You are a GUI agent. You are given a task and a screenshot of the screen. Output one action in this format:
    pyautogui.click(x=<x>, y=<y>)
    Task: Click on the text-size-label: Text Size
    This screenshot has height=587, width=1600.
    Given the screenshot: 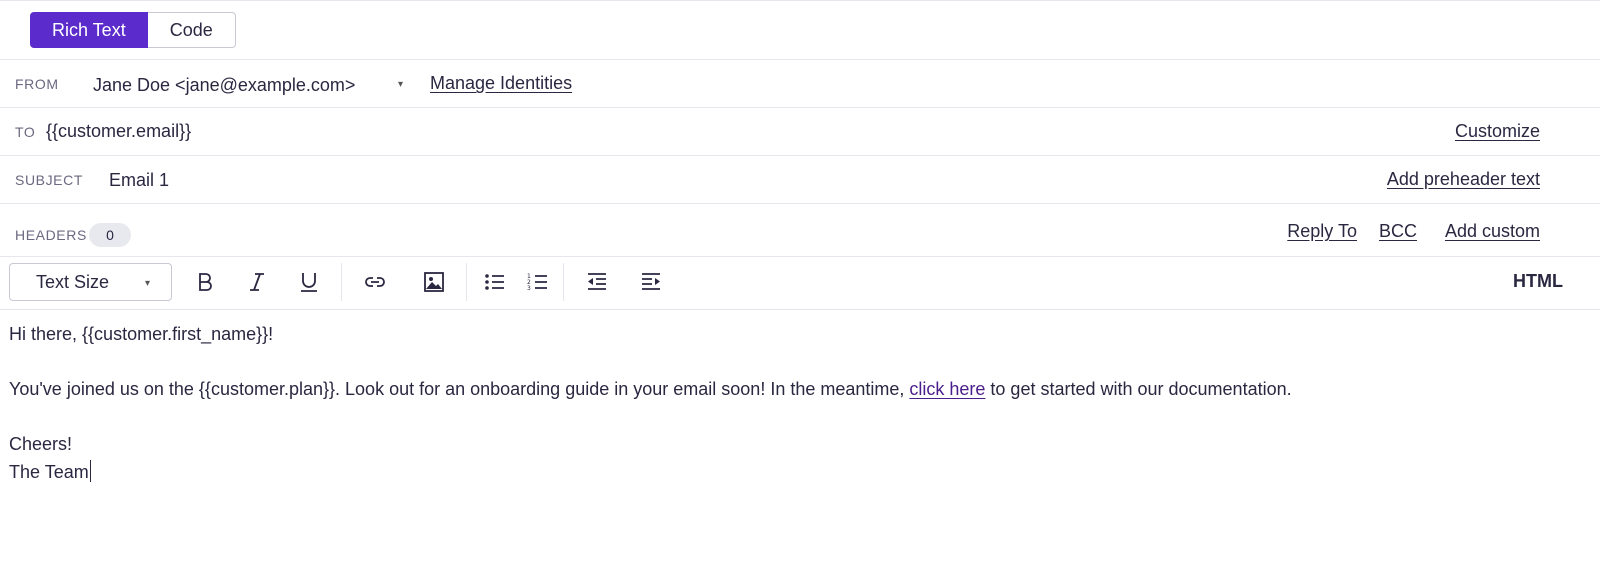 What is the action you would take?
    pyautogui.click(x=73, y=281)
    